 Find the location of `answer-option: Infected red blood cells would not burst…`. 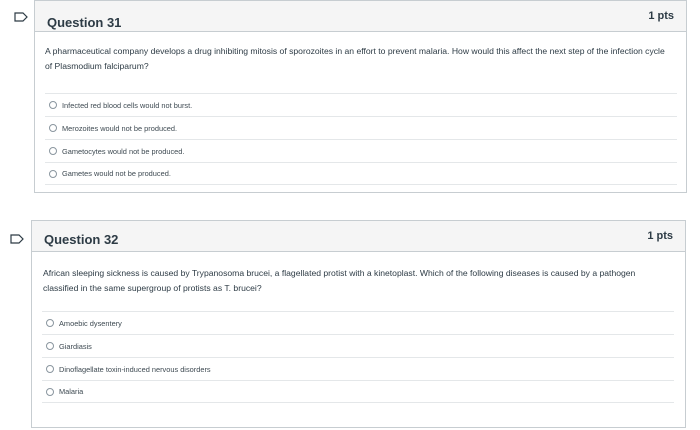

answer-option: Infected red blood cells would not burst… is located at coordinates (361, 104).